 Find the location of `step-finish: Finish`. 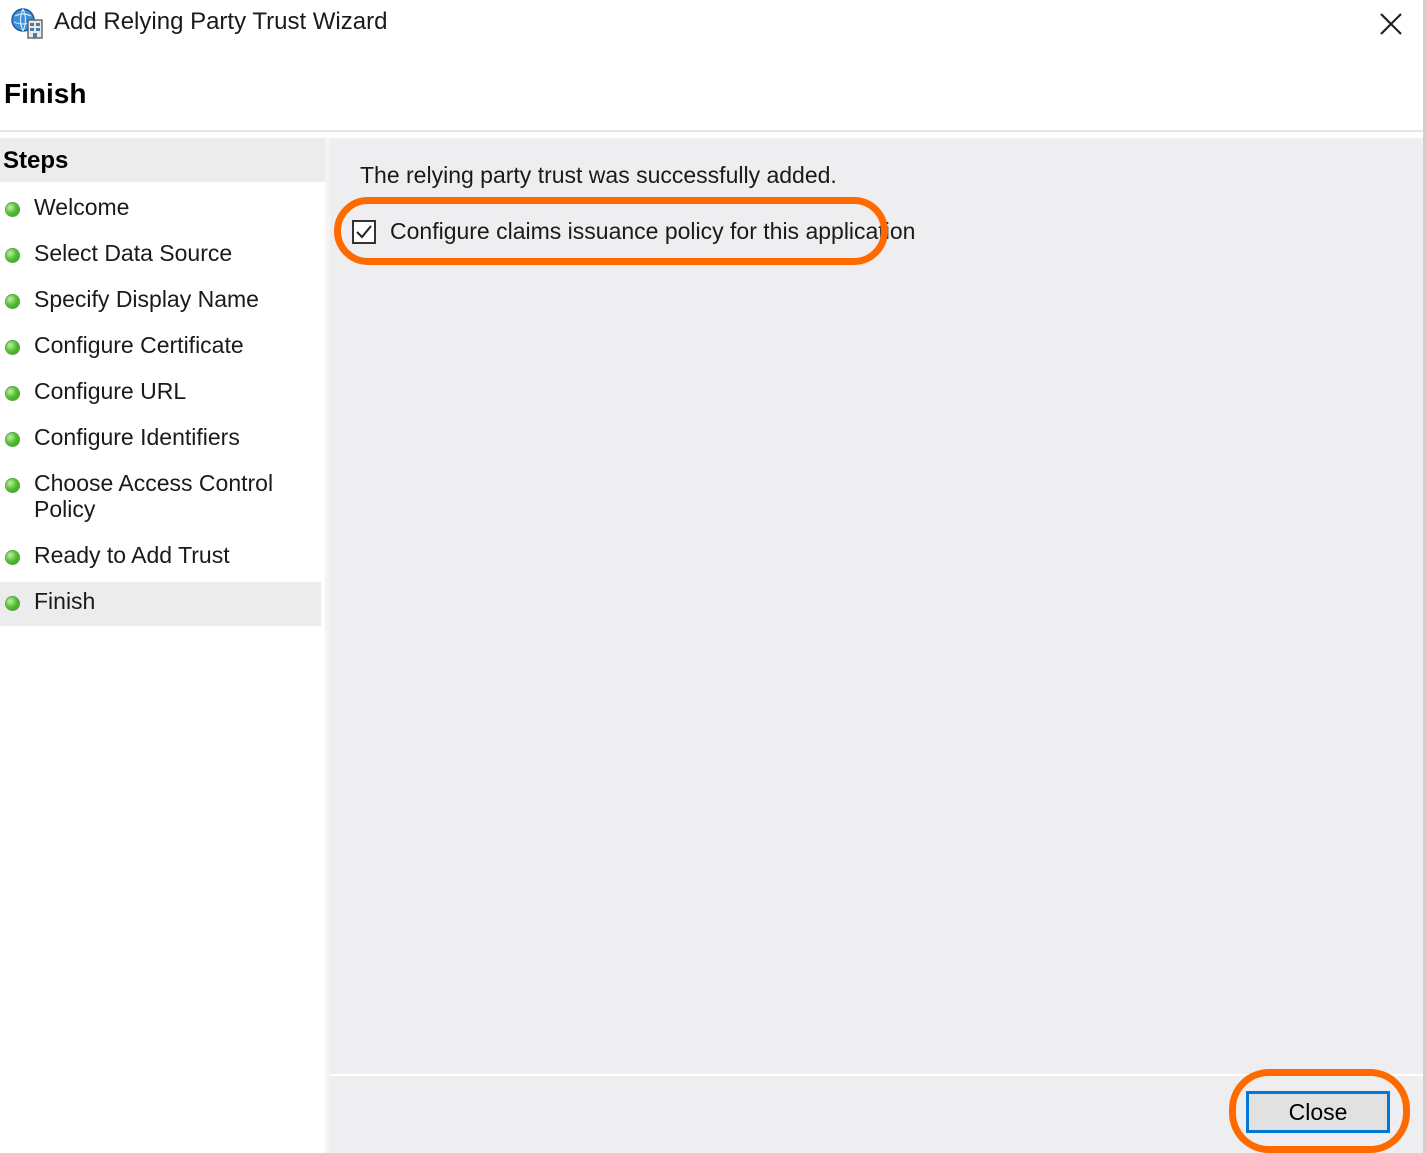

step-finish: Finish is located at coordinates (160, 604).